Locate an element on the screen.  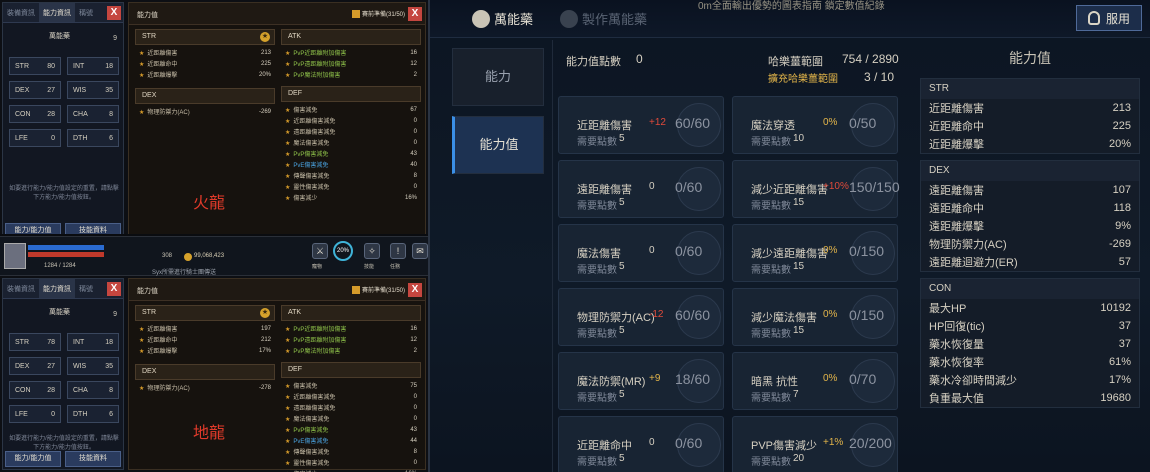
stat-card: 遠距離傷害 需要點數 5 0 0/60 is located at coordinates (641, 189).